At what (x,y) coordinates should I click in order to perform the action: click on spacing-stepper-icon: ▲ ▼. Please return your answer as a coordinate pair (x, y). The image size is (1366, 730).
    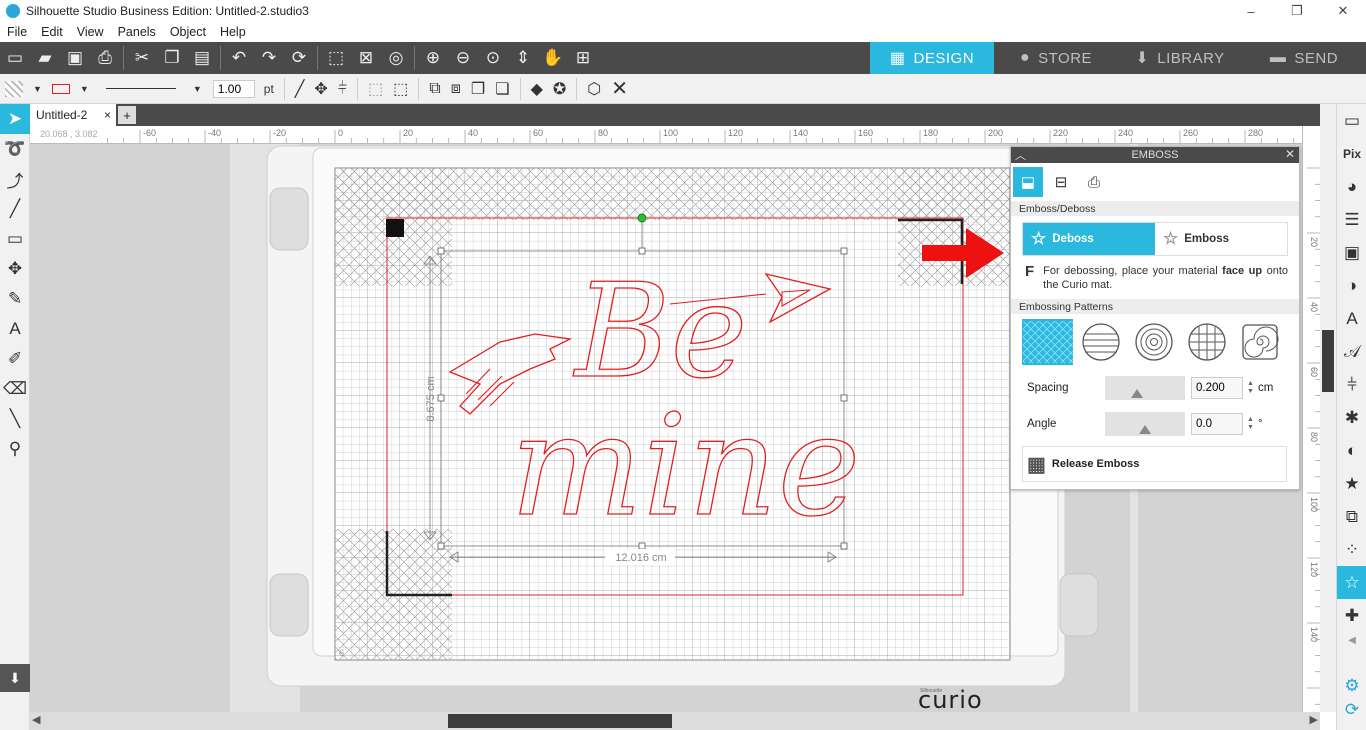
    Looking at the image, I should click on (1250, 388).